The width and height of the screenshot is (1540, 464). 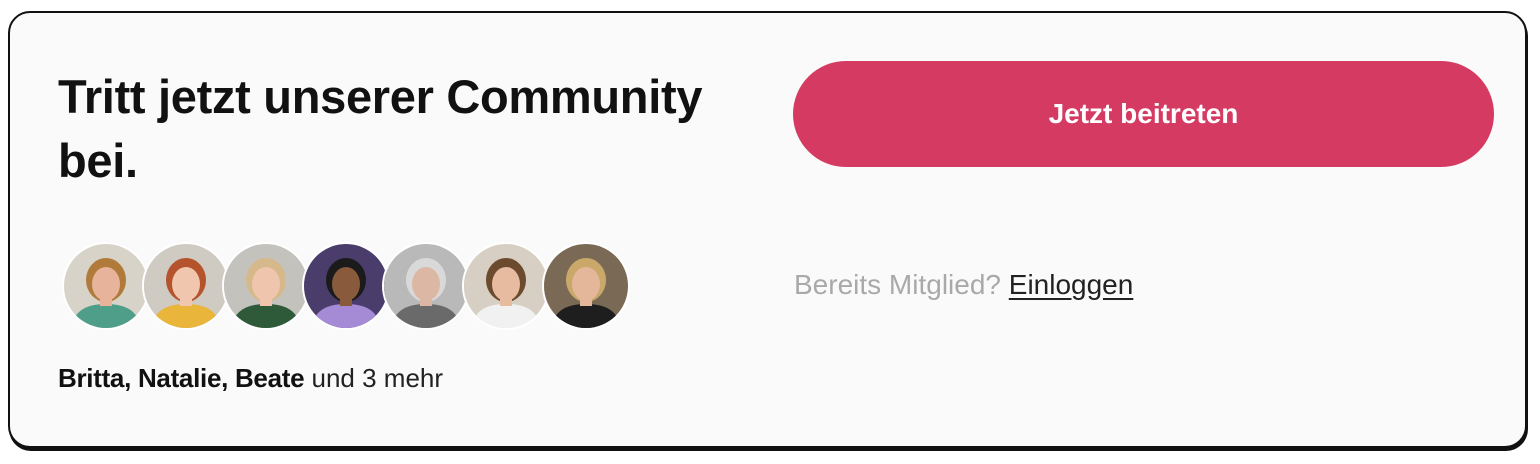 I want to click on join-button: Jetzt beitreten, so click(x=1143, y=114).